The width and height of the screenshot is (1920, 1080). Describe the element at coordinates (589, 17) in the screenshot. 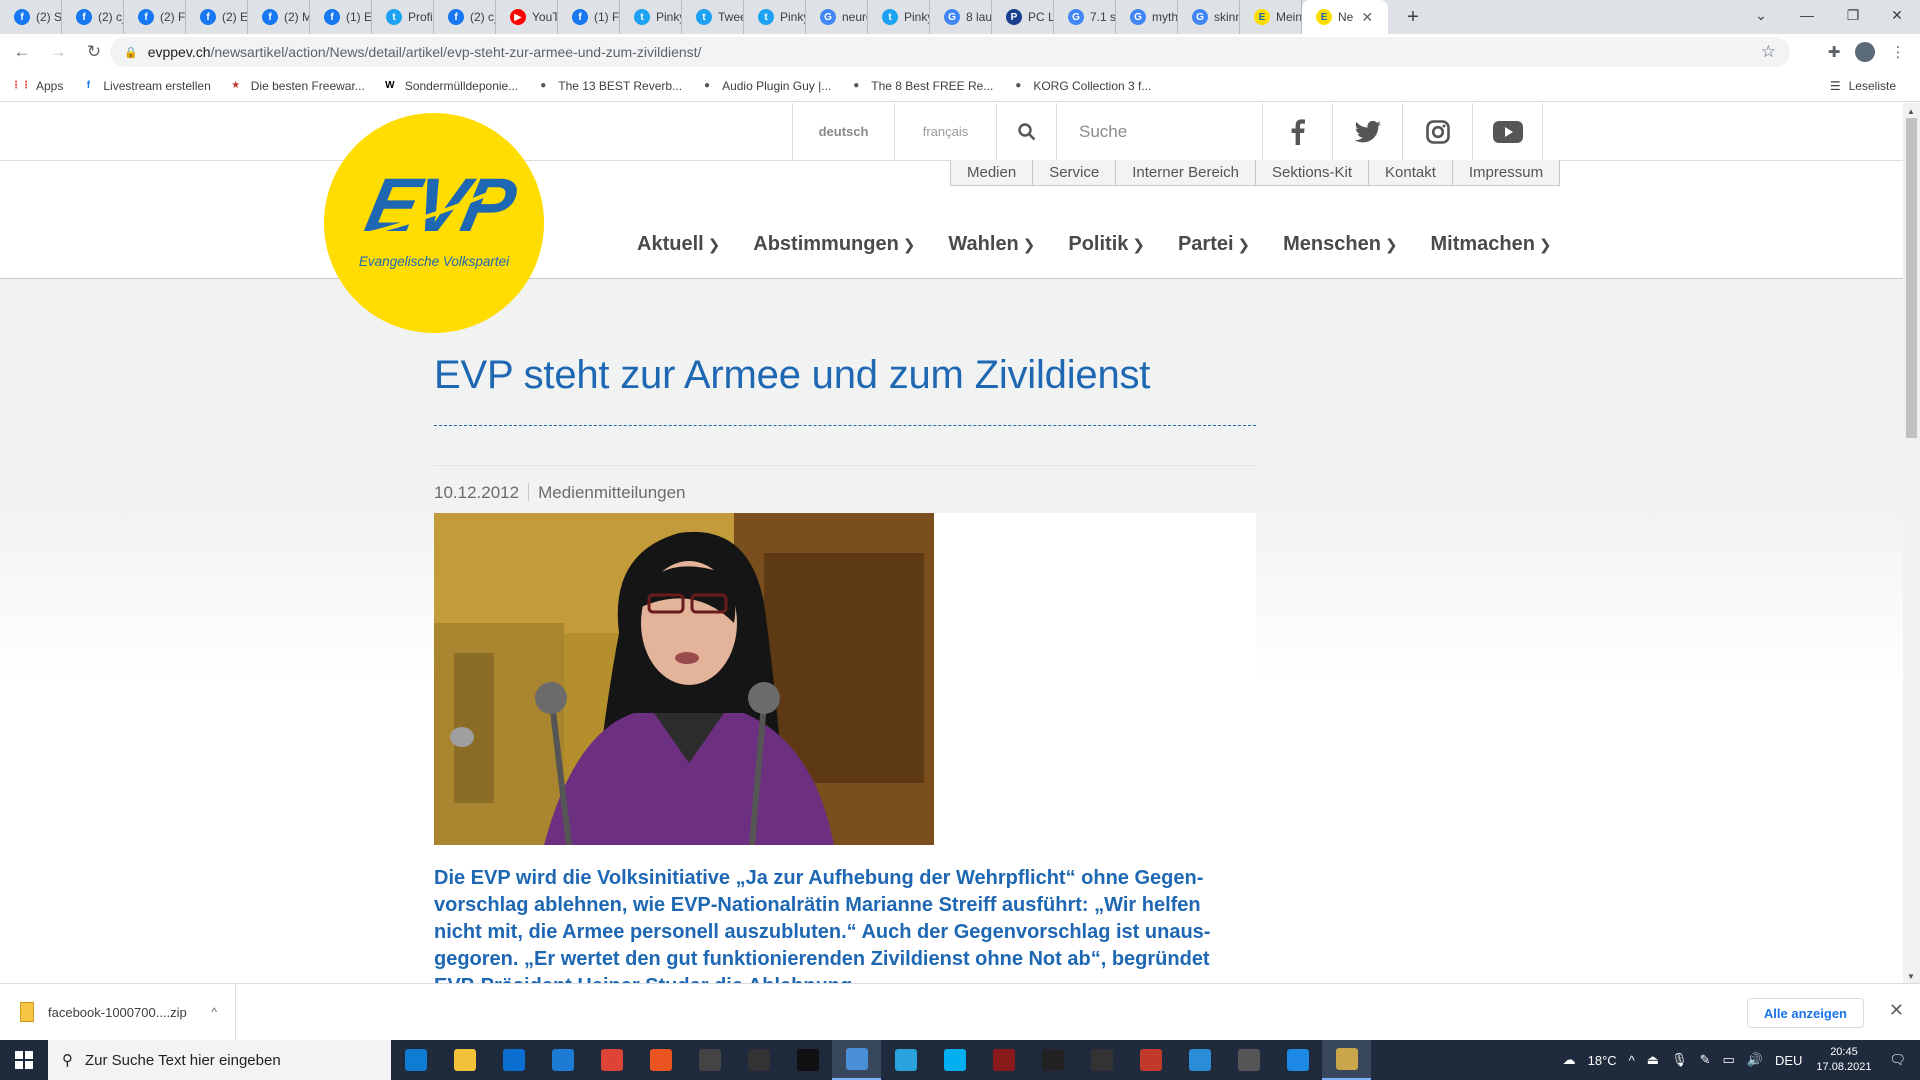

I see `browser-tab: f (1) Fac` at that location.